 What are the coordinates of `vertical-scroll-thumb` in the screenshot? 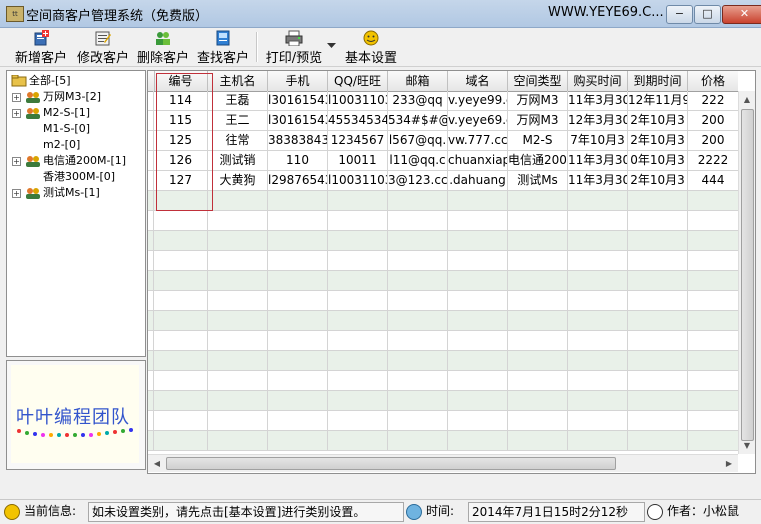 It's located at (747, 275).